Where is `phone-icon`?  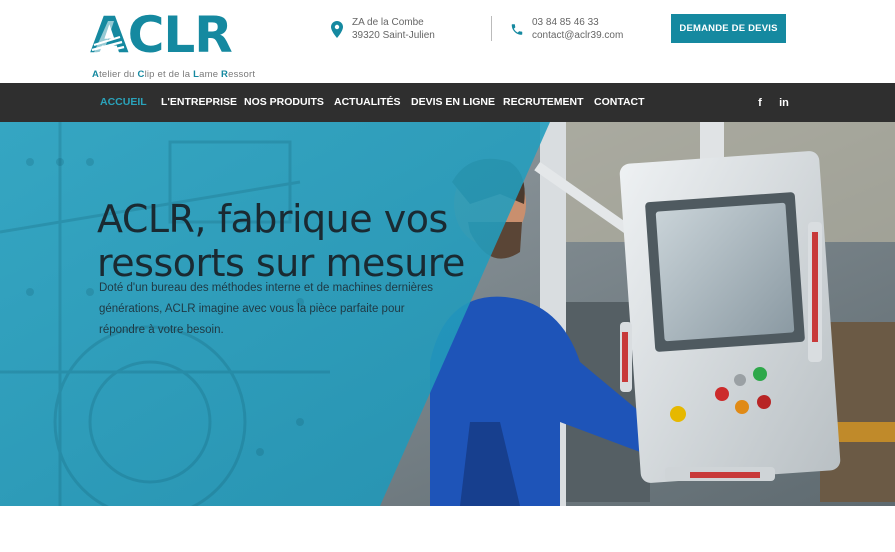 phone-icon is located at coordinates (517, 29).